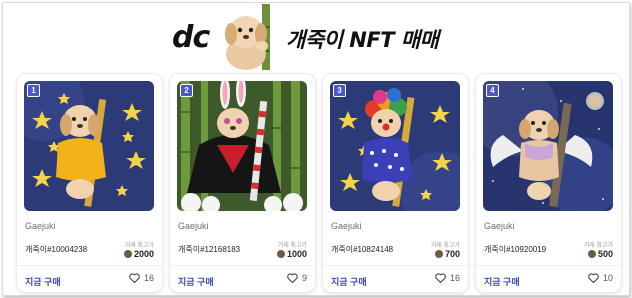 This screenshot has width=632, height=298. Describe the element at coordinates (296, 254) in the screenshot. I see `price-value: 1000` at that location.